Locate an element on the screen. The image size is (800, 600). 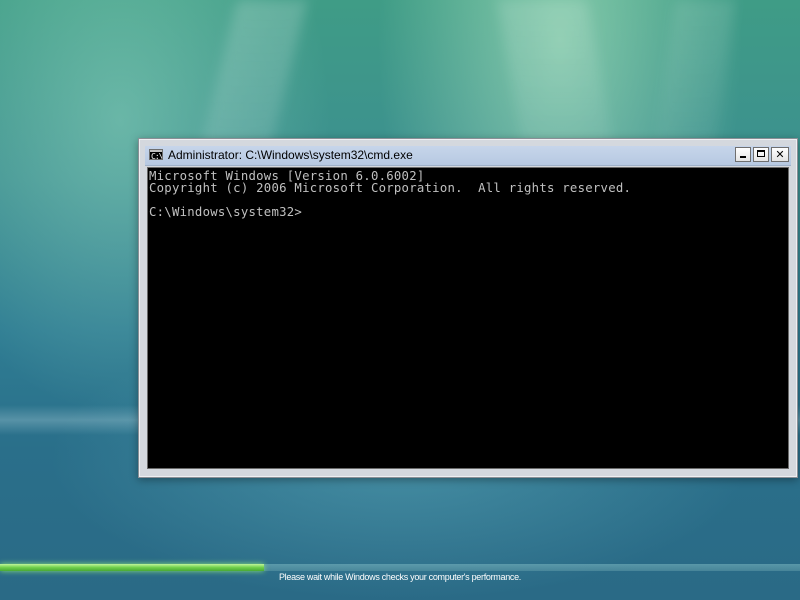
maximize-icon is located at coordinates (761, 153).